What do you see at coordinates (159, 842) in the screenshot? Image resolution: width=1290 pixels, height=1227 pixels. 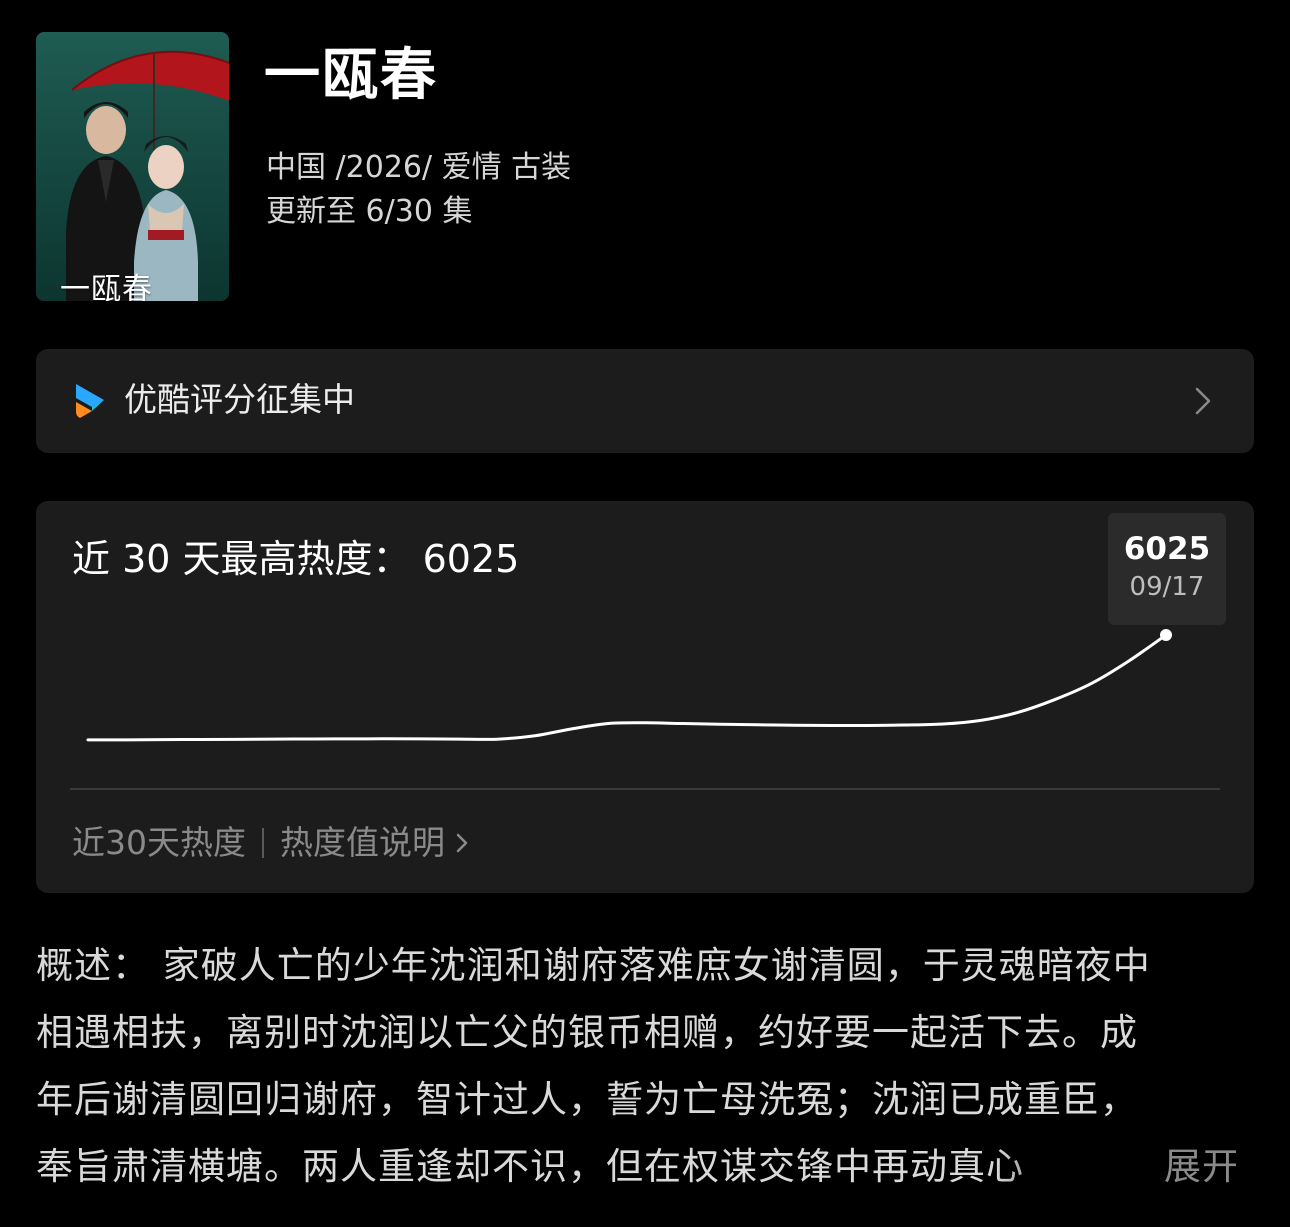 I see `heat-footer-label: 近30天热度` at bounding box center [159, 842].